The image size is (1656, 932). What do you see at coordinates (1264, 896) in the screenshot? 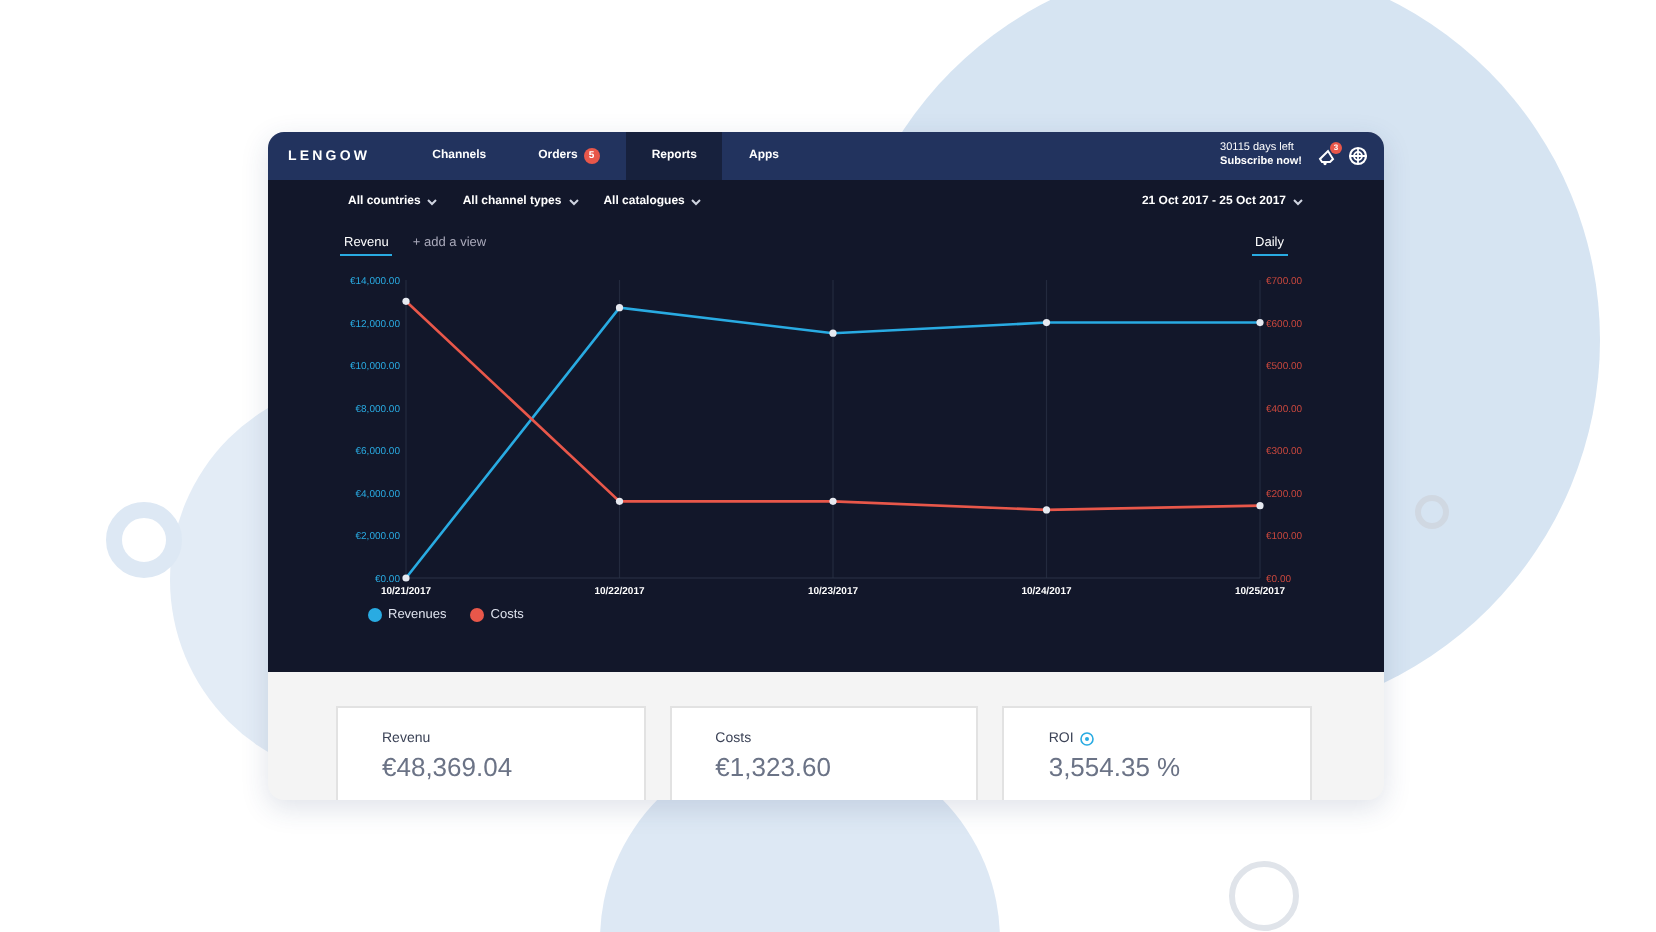
I see `decorative-ring` at bounding box center [1264, 896].